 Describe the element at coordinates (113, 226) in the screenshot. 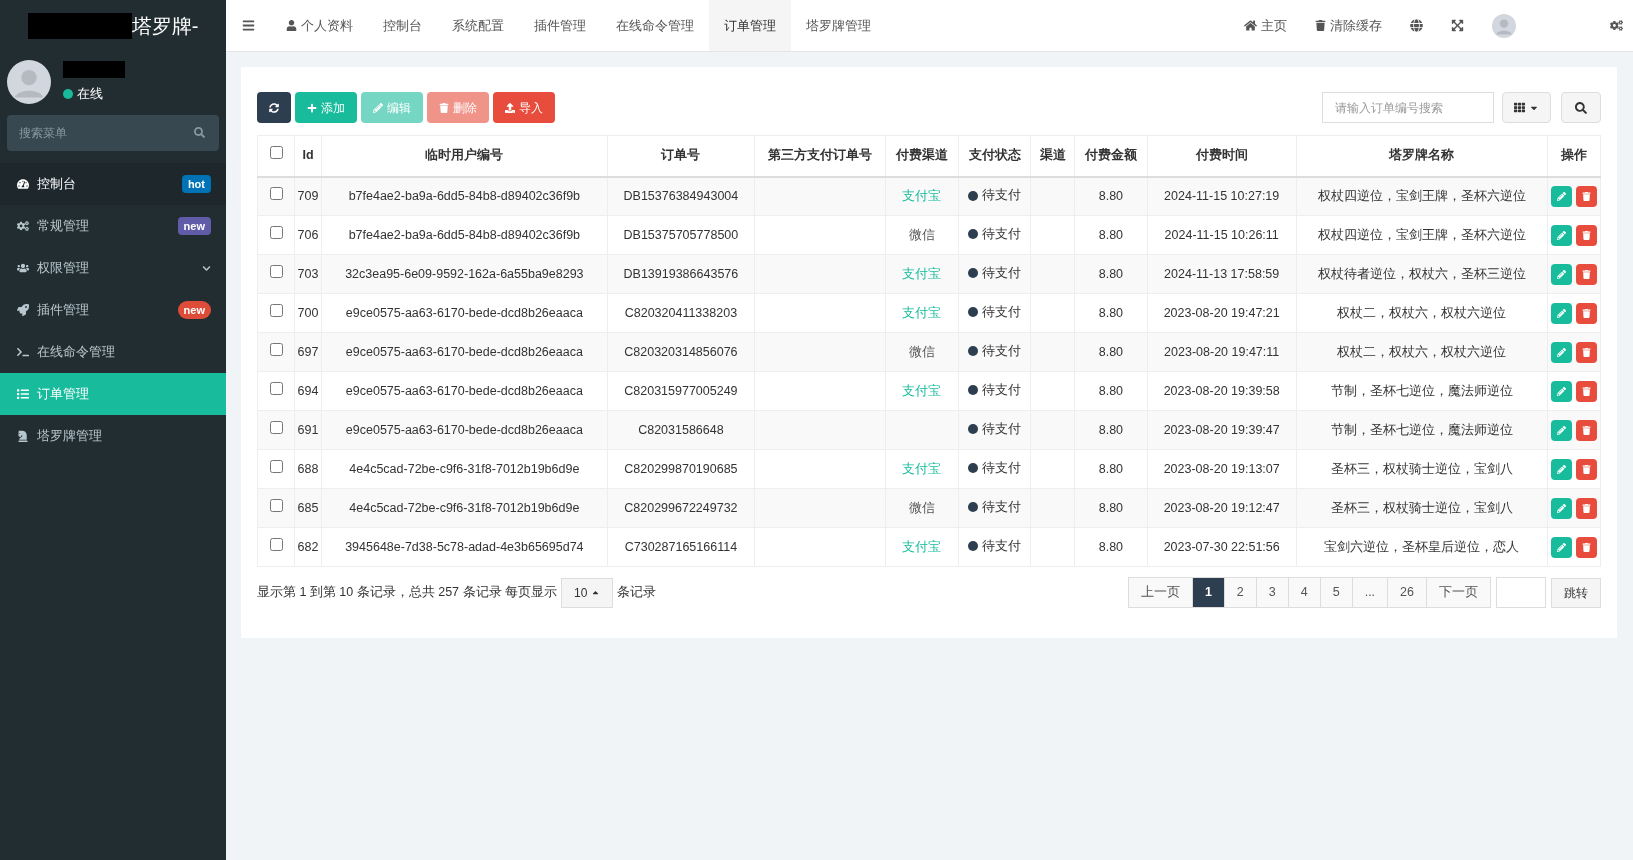

I see `sidebar-item: 常规管理 new` at that location.